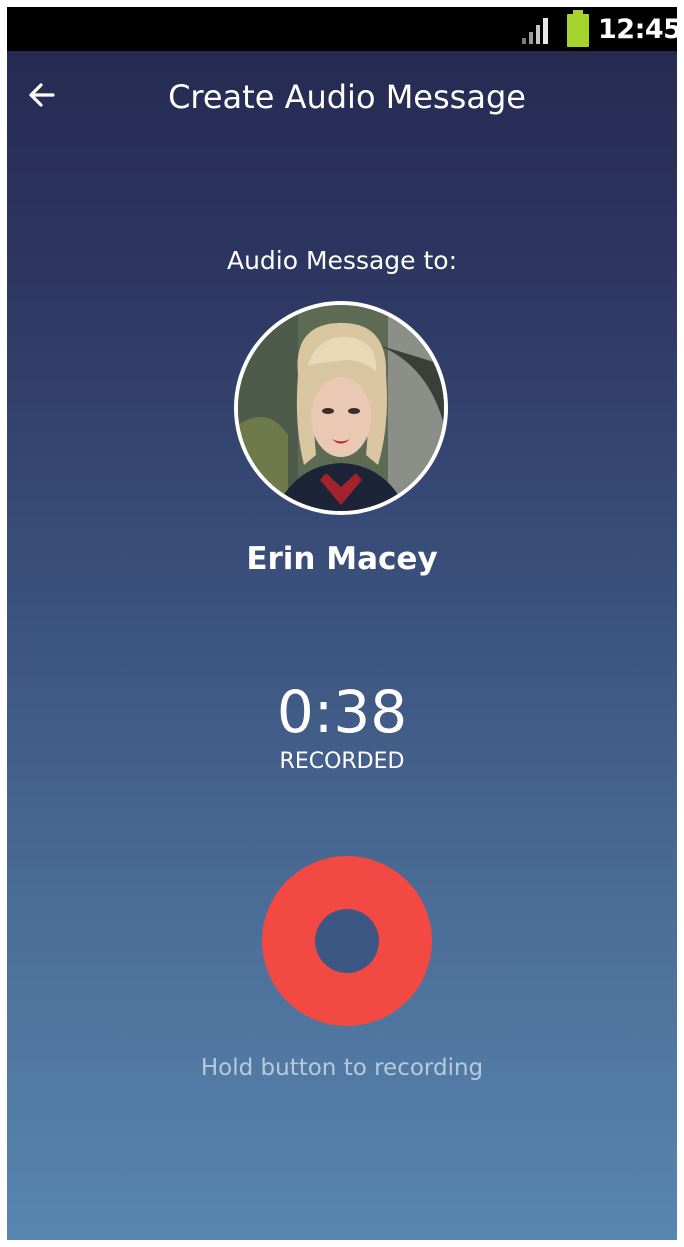 This screenshot has width=684, height=1247. What do you see at coordinates (342, 559) in the screenshot?
I see `recipient-name: Erin Macey` at bounding box center [342, 559].